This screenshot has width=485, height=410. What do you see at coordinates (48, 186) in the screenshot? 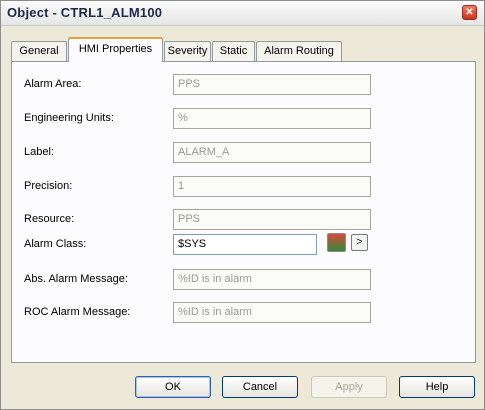
I see `precision-label: Precision:` at bounding box center [48, 186].